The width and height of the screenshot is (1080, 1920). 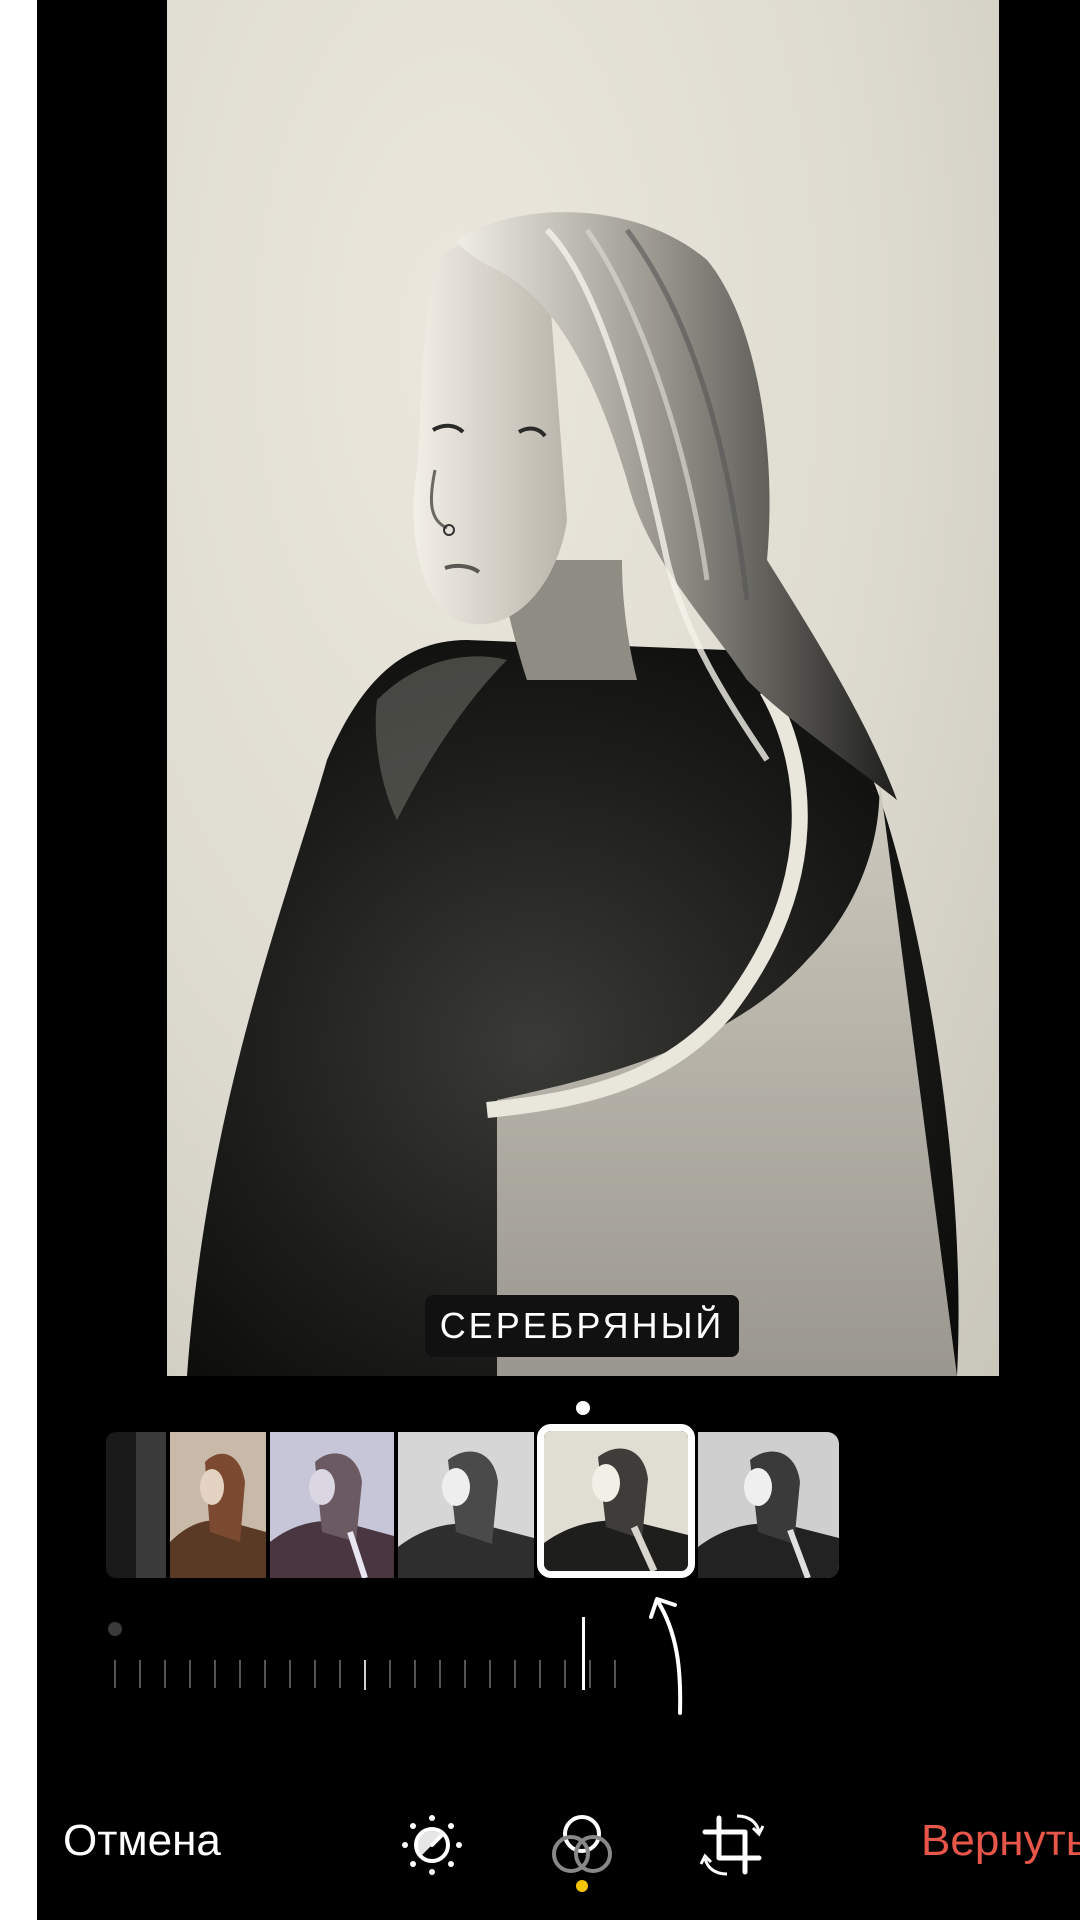 What do you see at coordinates (768, 1505) in the screenshot?
I see `filter-thumb-noir` at bounding box center [768, 1505].